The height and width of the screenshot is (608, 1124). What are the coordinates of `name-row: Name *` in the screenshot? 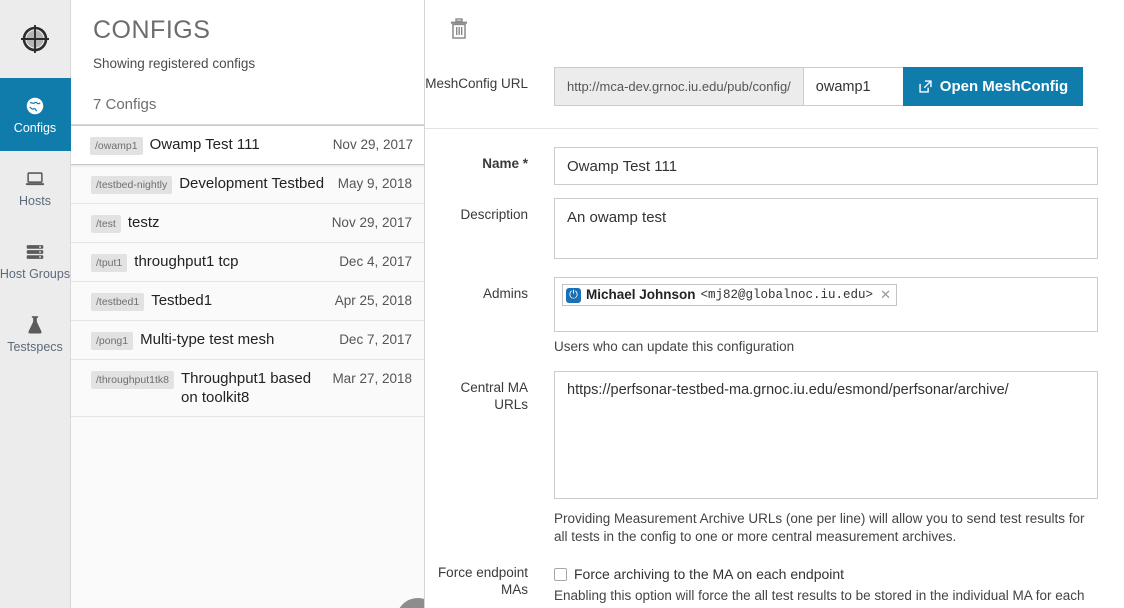 It's located at (761, 166).